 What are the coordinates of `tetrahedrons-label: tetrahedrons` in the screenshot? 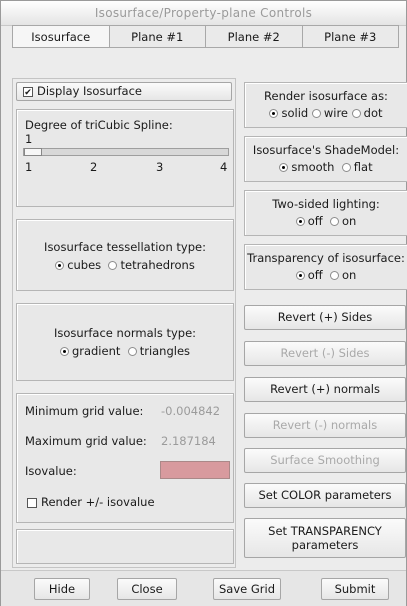 It's located at (157, 265).